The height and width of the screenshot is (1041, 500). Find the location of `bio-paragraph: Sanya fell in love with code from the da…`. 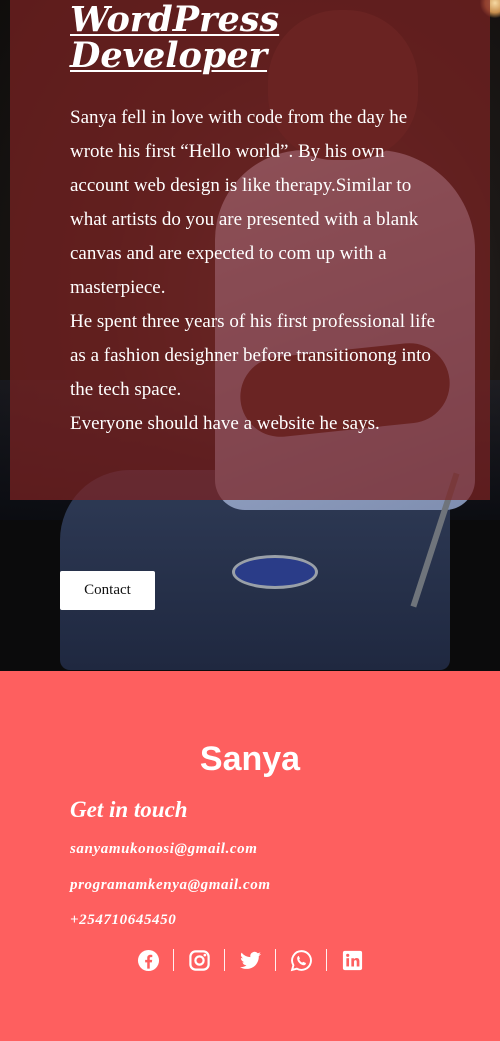

bio-paragraph: Sanya fell in love with code from the da… is located at coordinates (244, 202).